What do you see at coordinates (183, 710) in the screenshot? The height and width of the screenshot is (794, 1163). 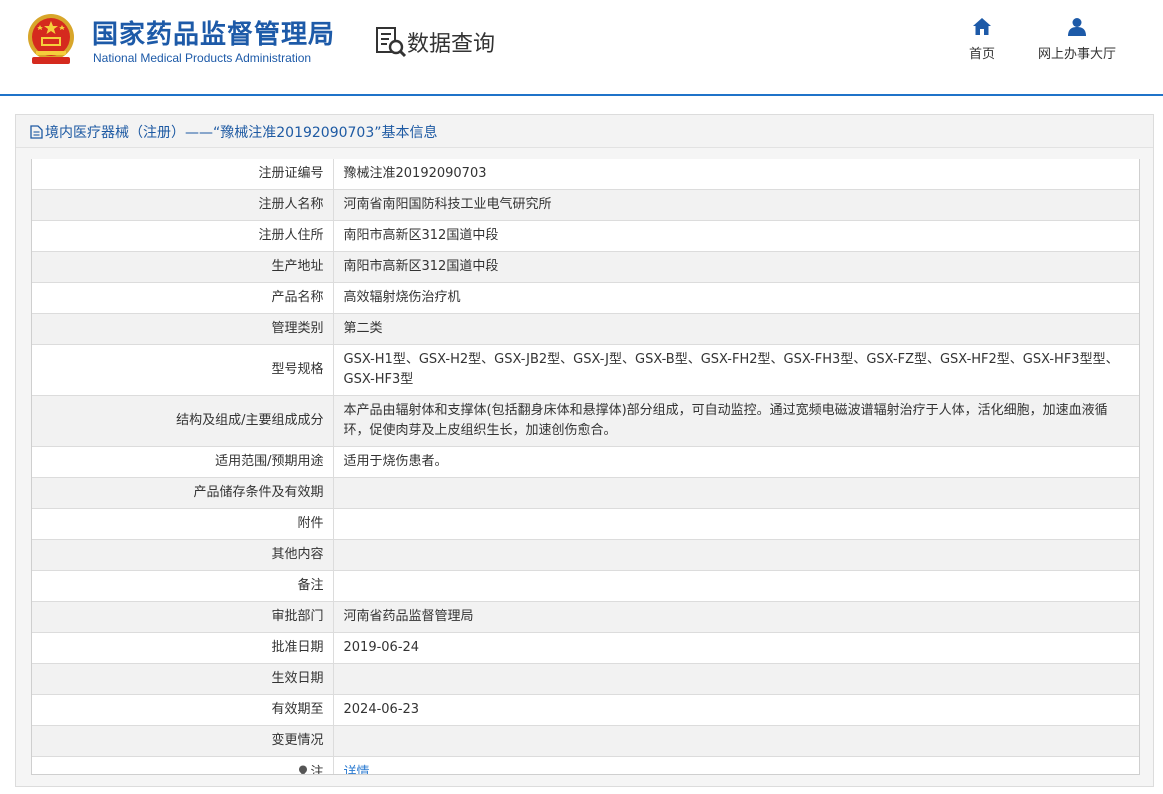 I see `field-label: 有效期至` at bounding box center [183, 710].